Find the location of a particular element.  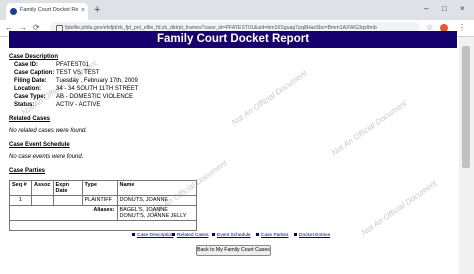

aliases-cell: BAGEL'S, JOANNE DONUT'S, JOANNE JELLY is located at coordinates (157, 213).